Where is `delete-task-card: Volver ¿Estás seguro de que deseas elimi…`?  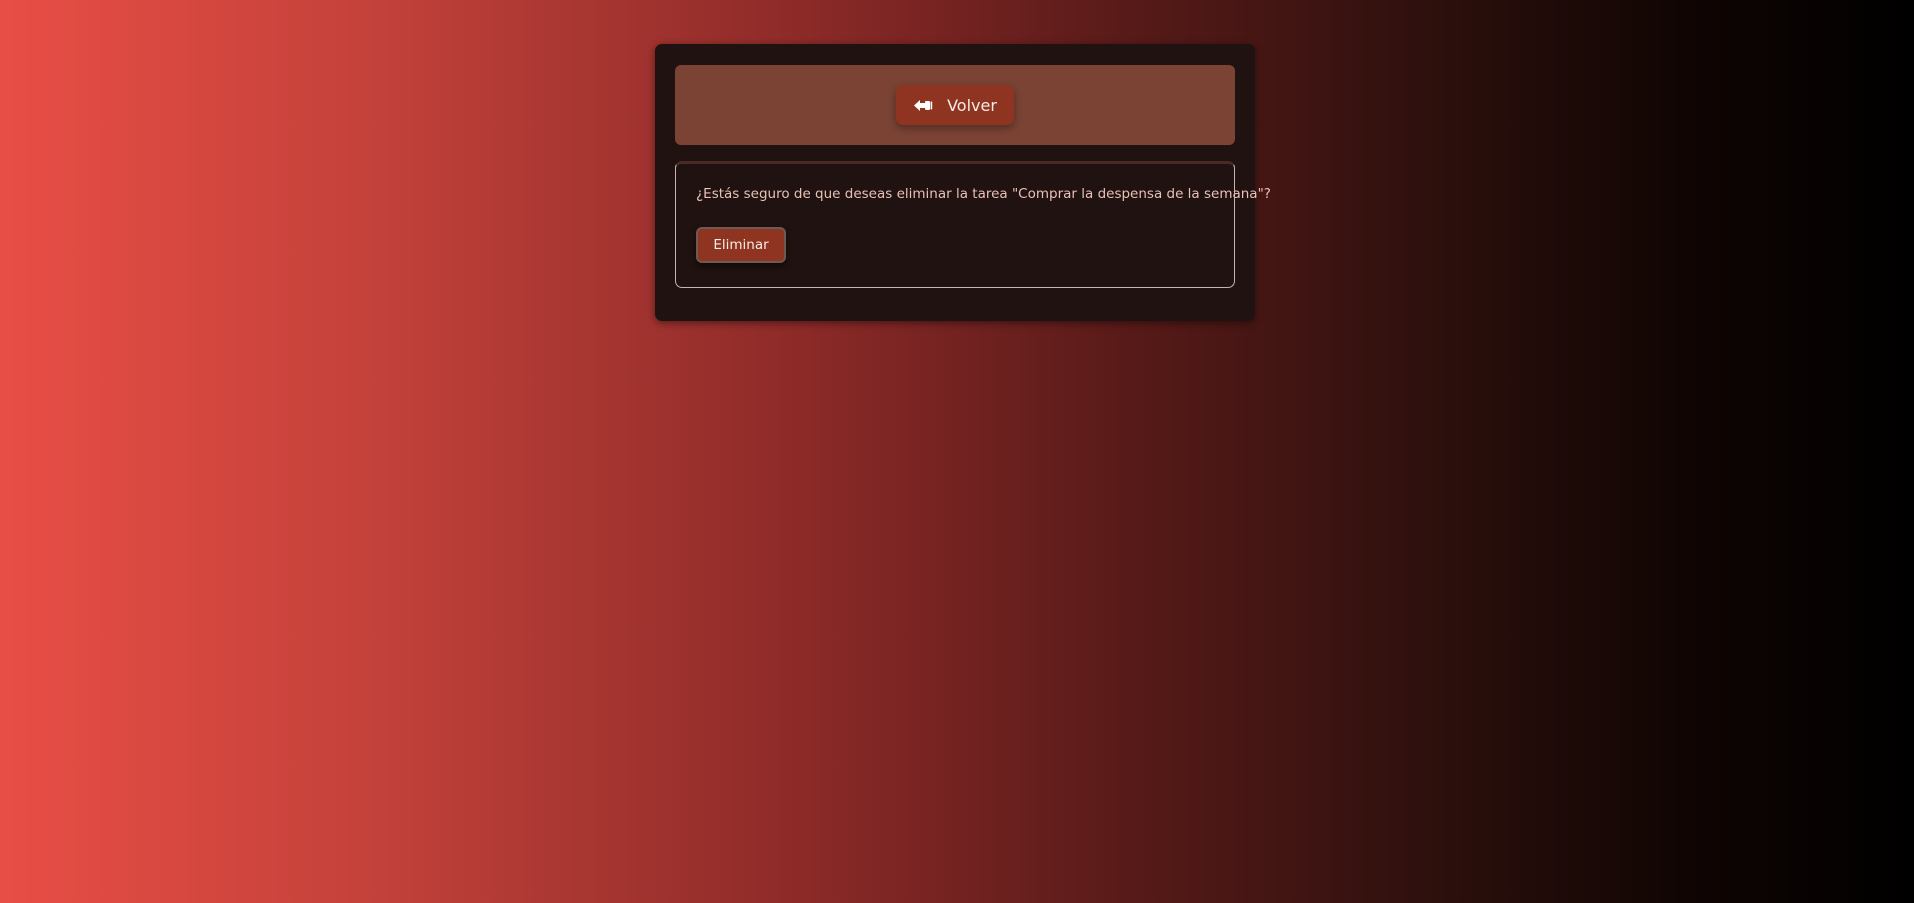
delete-task-card: Volver ¿Estás seguro de que deseas elimi… is located at coordinates (963, 182).